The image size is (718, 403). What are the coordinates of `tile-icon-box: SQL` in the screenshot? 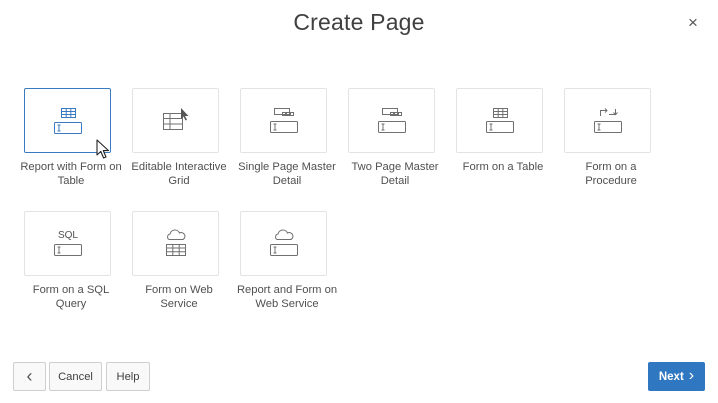 It's located at (67, 243).